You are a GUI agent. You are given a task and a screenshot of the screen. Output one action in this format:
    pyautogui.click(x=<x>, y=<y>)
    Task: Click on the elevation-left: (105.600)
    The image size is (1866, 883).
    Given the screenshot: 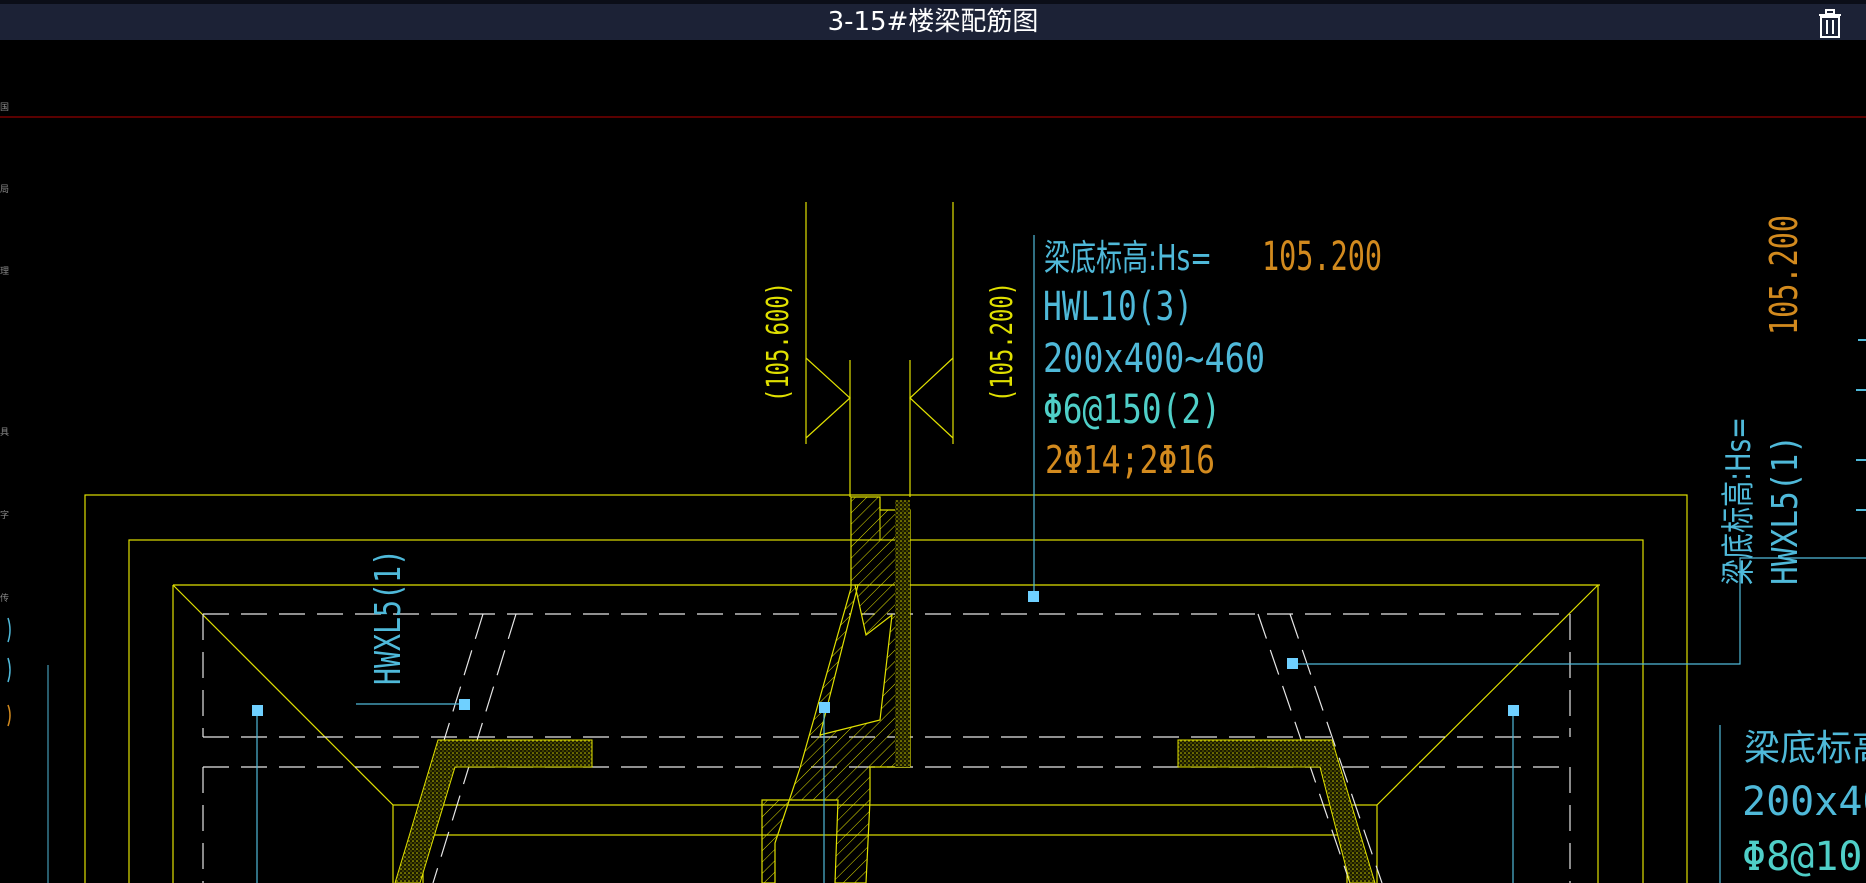 What is the action you would take?
    pyautogui.click(x=778, y=342)
    